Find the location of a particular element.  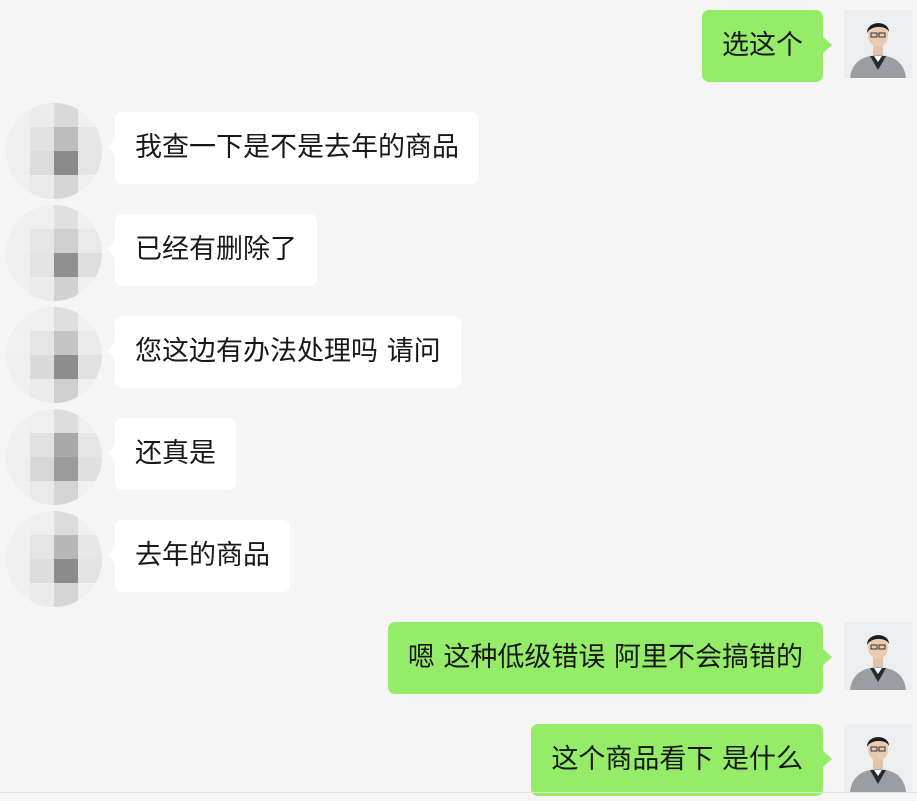

message-text: 已经有删除了 is located at coordinates (216, 249).